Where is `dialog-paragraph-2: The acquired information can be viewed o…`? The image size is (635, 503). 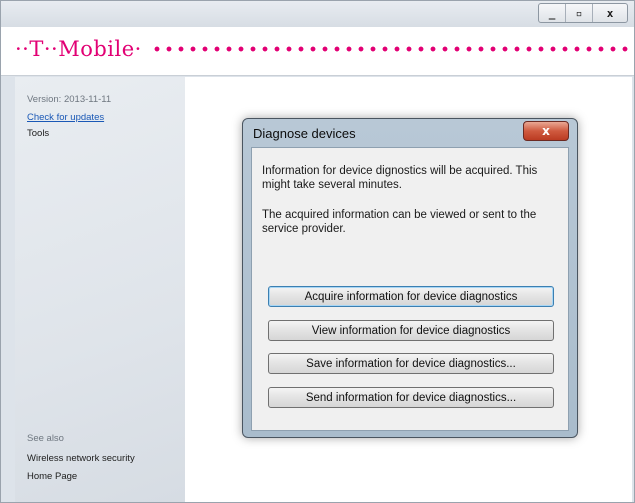 dialog-paragraph-2: The acquired information can be viewed o… is located at coordinates (399, 222).